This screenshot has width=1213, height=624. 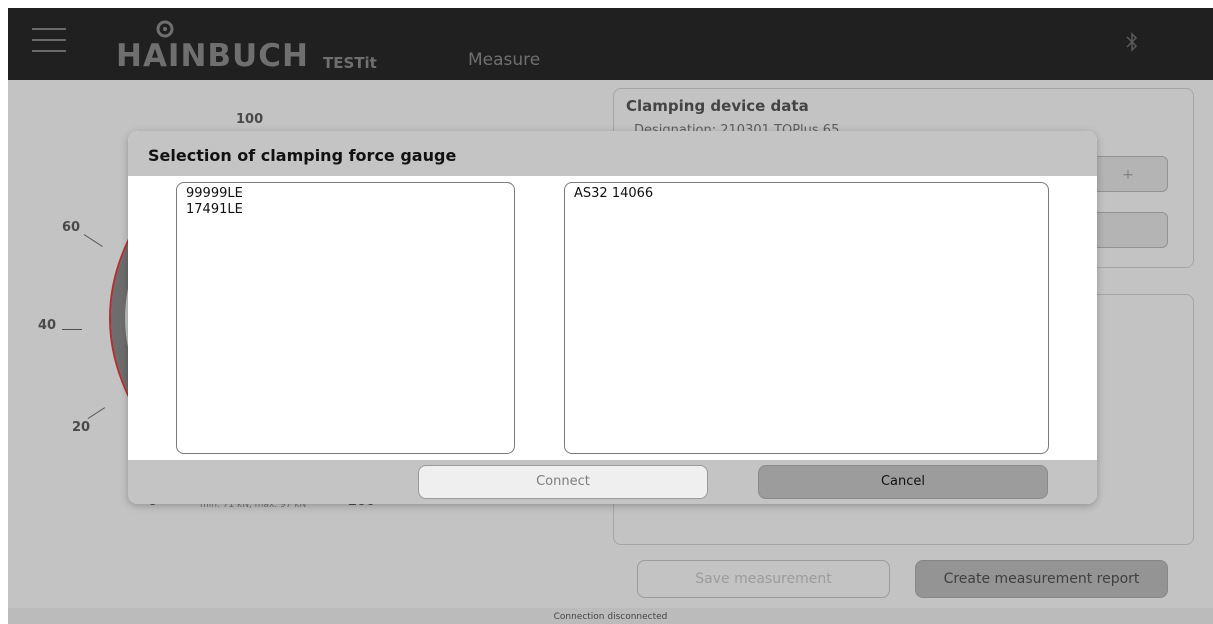 What do you see at coordinates (49, 43) in the screenshot?
I see `menu-icon` at bounding box center [49, 43].